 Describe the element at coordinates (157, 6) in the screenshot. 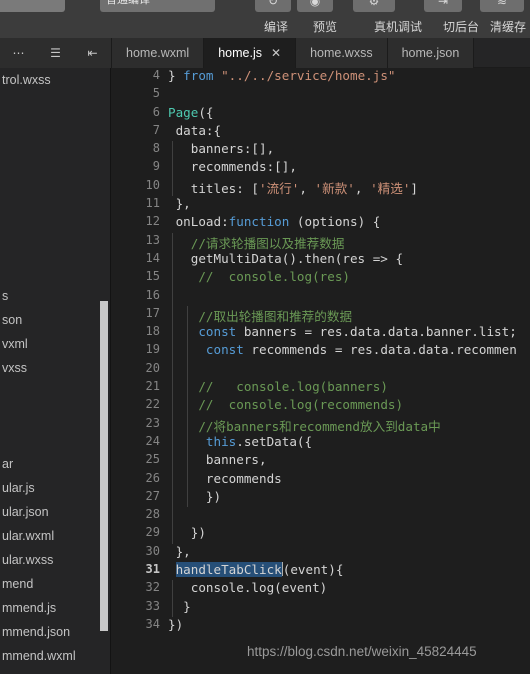

I see `compile-mode-selector: 普通编译` at that location.